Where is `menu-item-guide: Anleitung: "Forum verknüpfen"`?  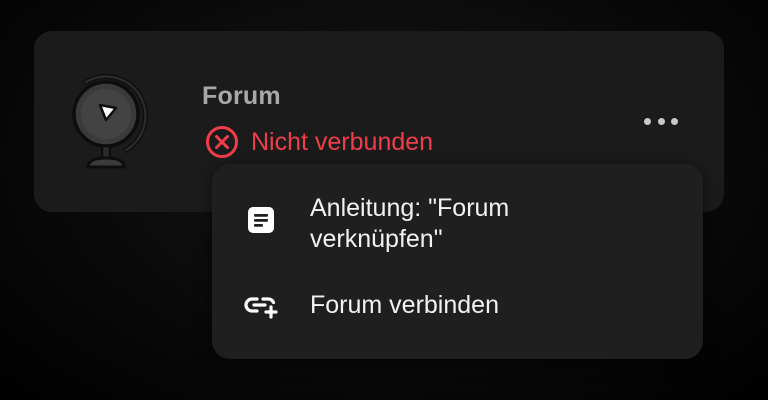
menu-item-guide: Anleitung: "Forum verknüpfen" is located at coordinates (457, 223).